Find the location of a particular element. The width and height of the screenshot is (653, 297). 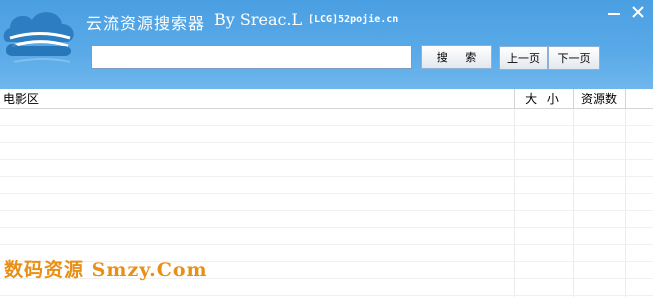

list-header: 电影区 大 小 资源数 is located at coordinates (326, 99).